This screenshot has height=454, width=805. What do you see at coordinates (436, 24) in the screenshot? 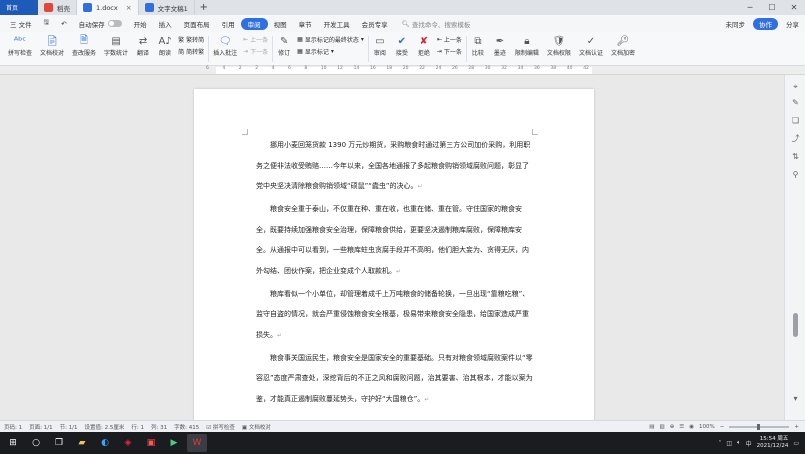
I see `command-search: 🔍︎ 查找命令、搜索模板` at bounding box center [436, 24].